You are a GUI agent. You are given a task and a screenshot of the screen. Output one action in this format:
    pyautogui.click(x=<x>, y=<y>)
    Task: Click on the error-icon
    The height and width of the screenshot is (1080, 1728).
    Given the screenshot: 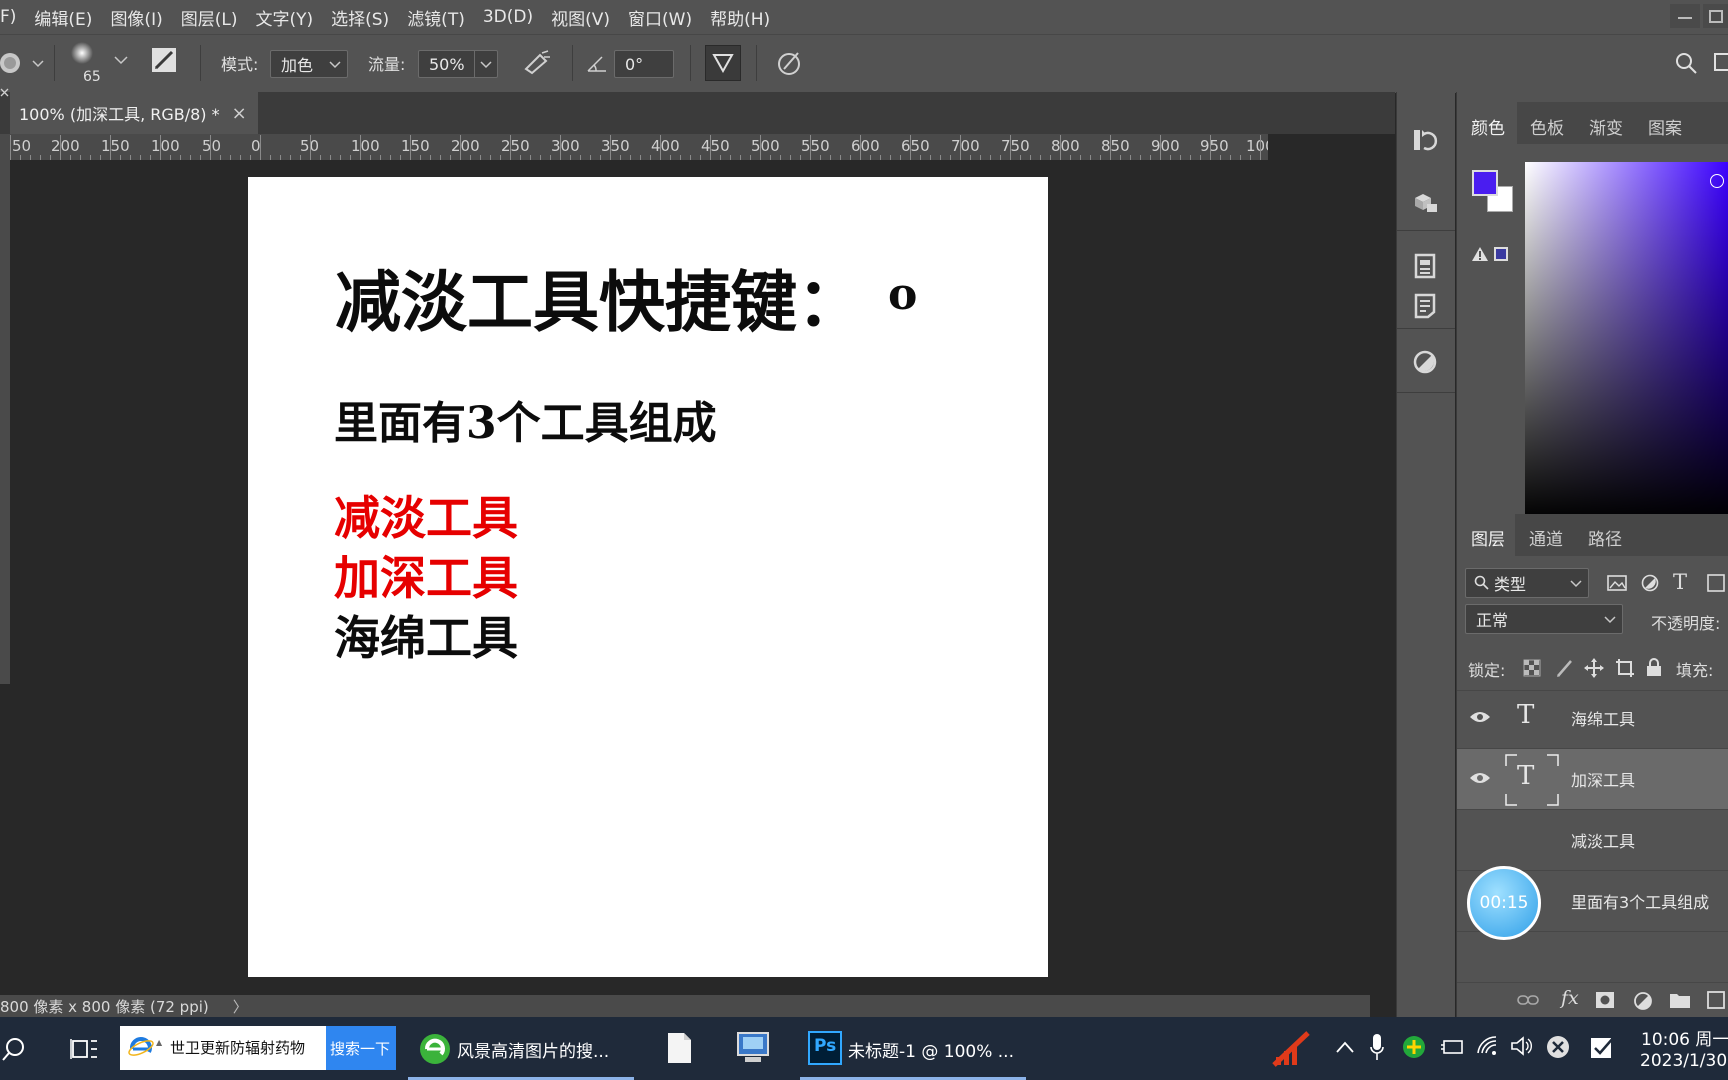 What is the action you would take?
    pyautogui.click(x=1558, y=1047)
    